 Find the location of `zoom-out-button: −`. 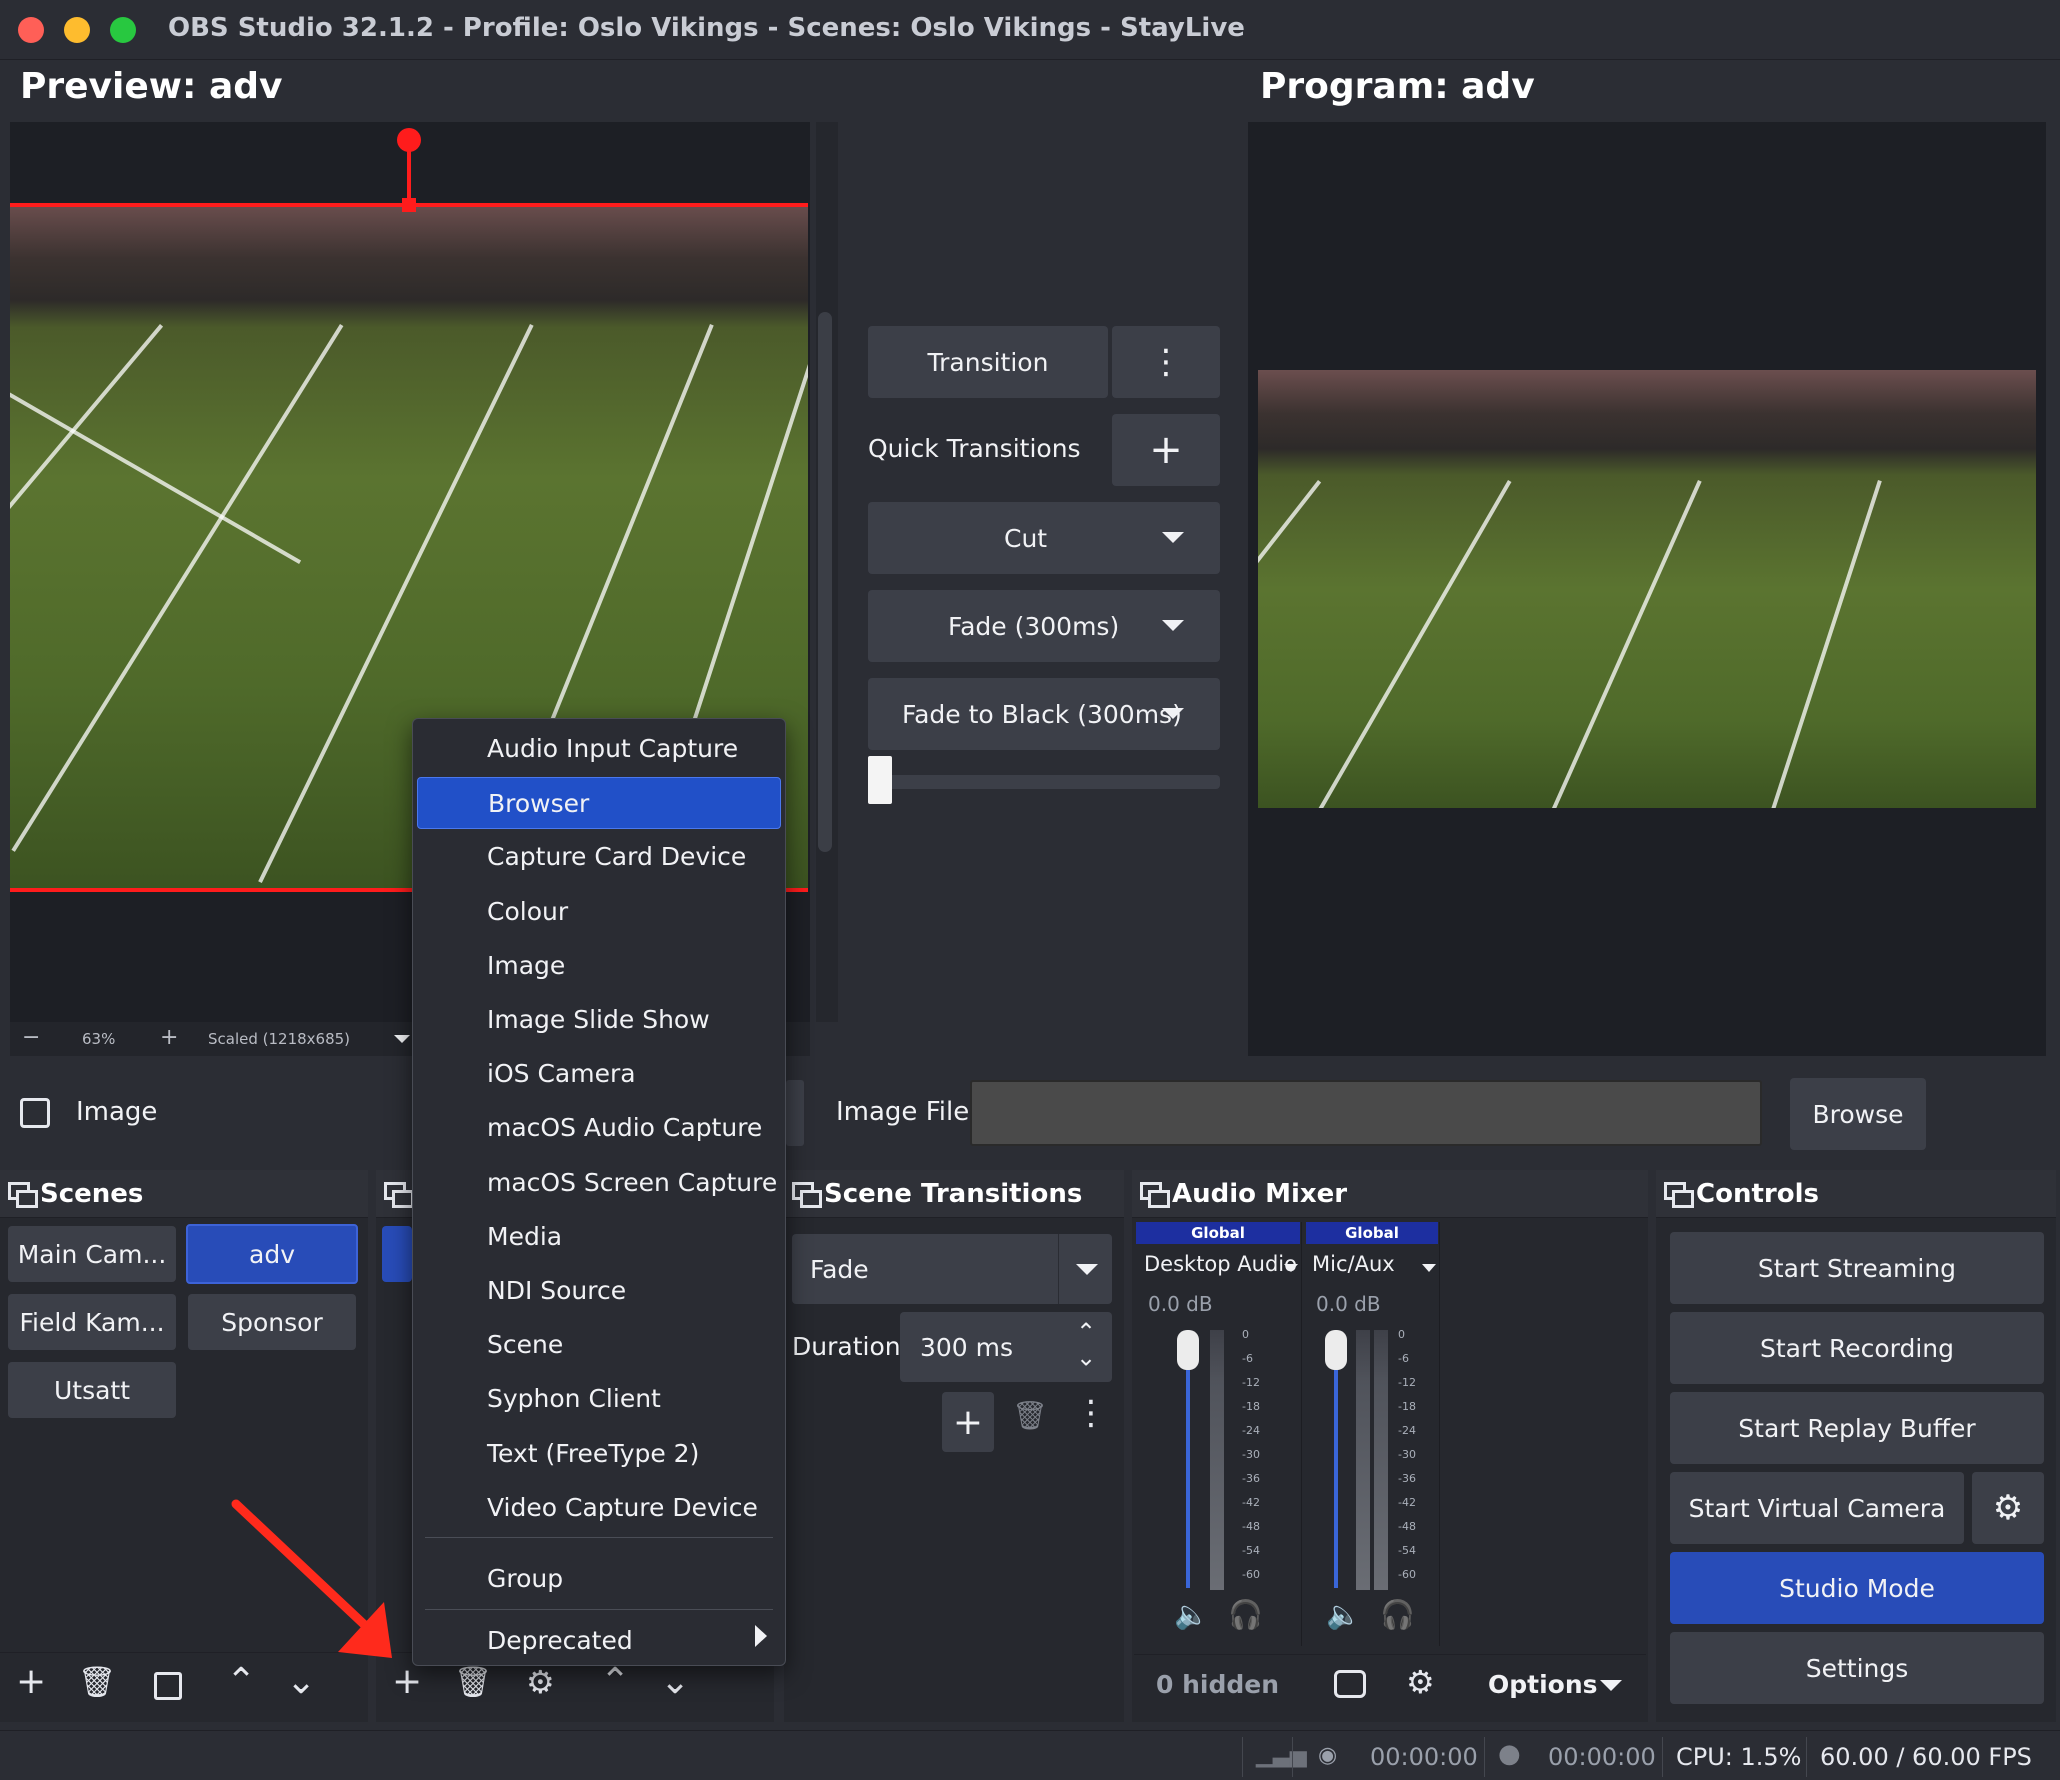

zoom-out-button: − is located at coordinates (31, 1037).